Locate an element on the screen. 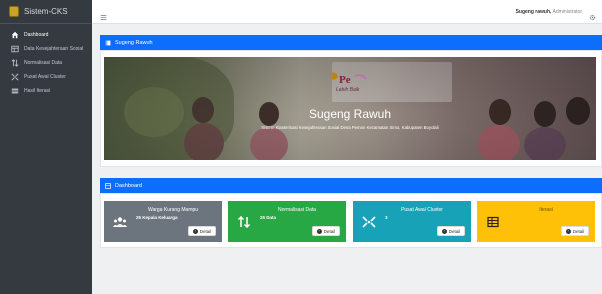  sidebar-item-dashboard: Dashboard is located at coordinates (46, 35).